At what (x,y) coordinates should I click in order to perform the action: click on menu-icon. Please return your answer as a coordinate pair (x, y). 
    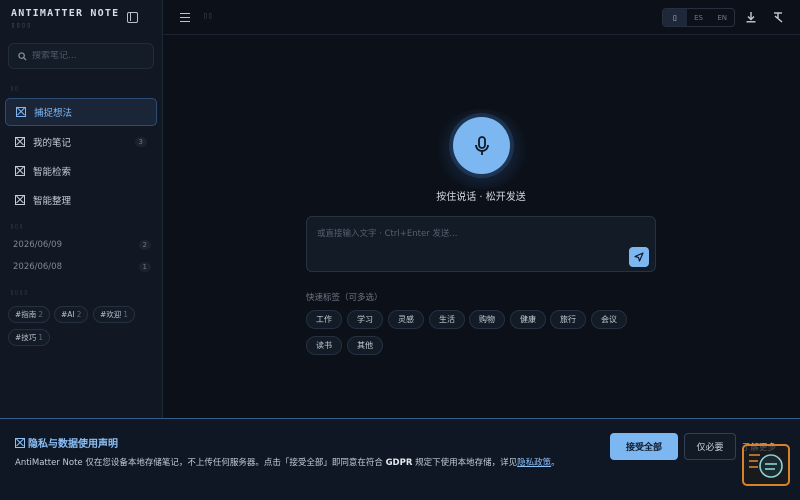
    Looking at the image, I should click on (185, 17).